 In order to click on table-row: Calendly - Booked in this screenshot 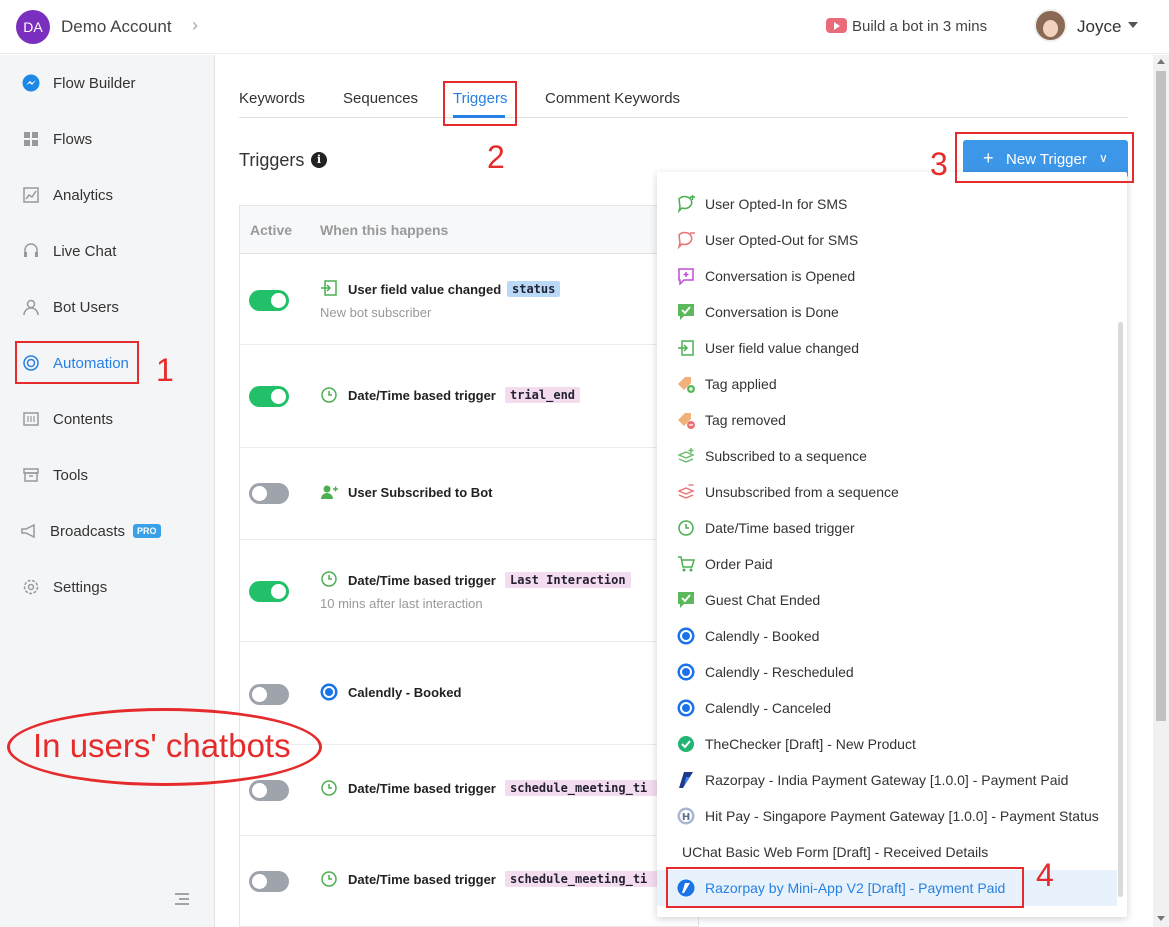, I will do `click(469, 693)`.